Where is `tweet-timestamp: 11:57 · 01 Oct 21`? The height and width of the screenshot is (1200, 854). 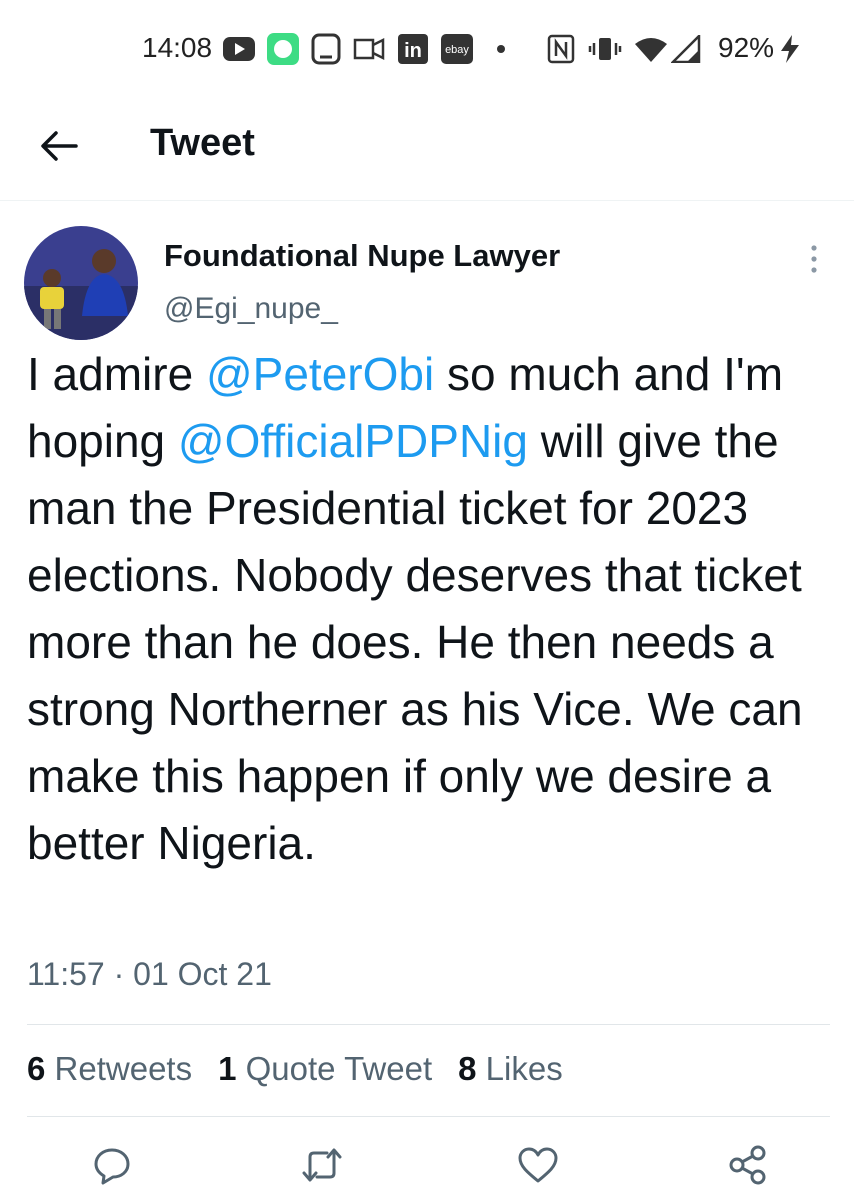
tweet-timestamp: 11:57 · 01 Oct 21 is located at coordinates (149, 974).